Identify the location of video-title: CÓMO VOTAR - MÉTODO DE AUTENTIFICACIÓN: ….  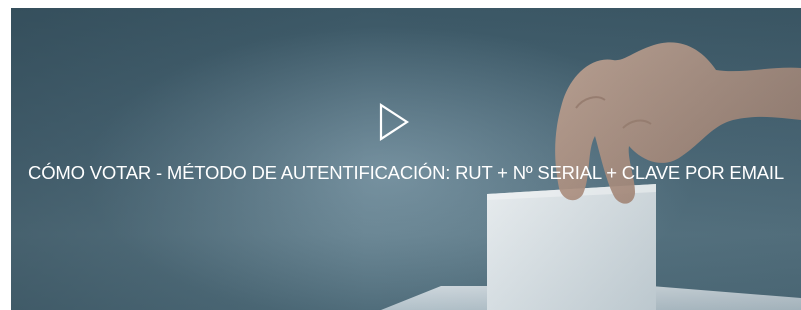
(406, 172).